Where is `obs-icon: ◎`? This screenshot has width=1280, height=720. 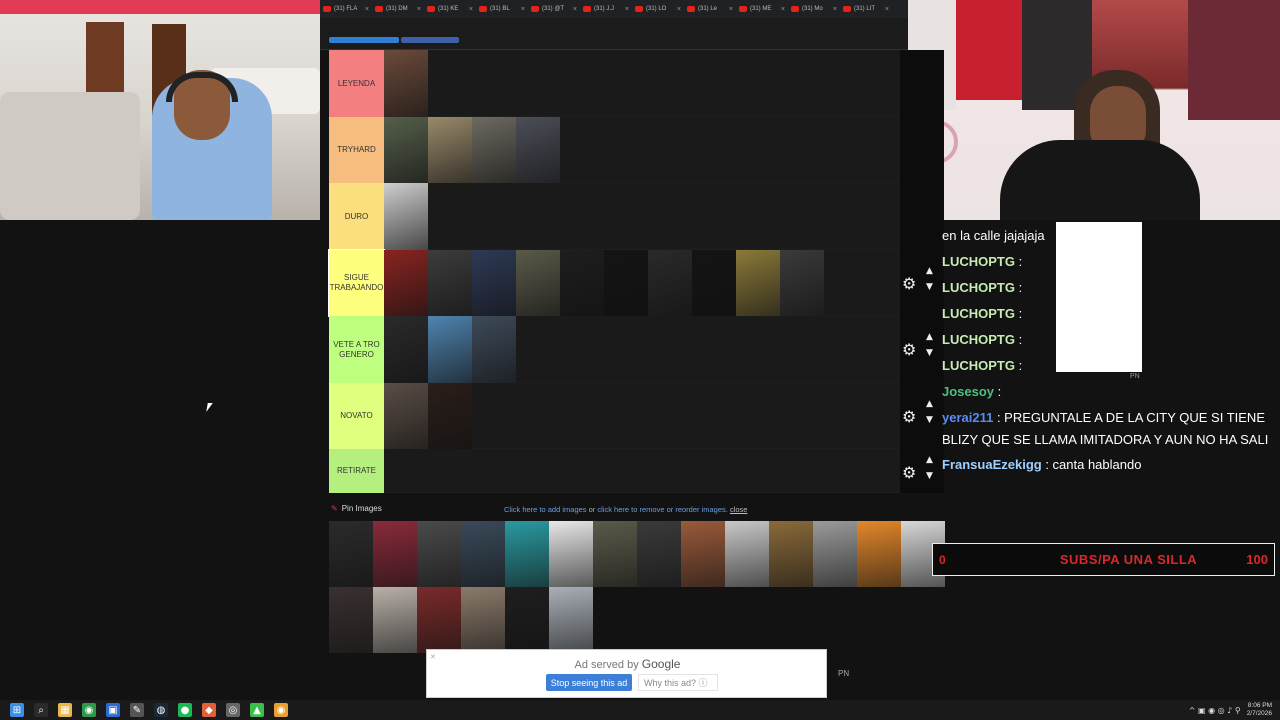 obs-icon: ◎ is located at coordinates (233, 710).